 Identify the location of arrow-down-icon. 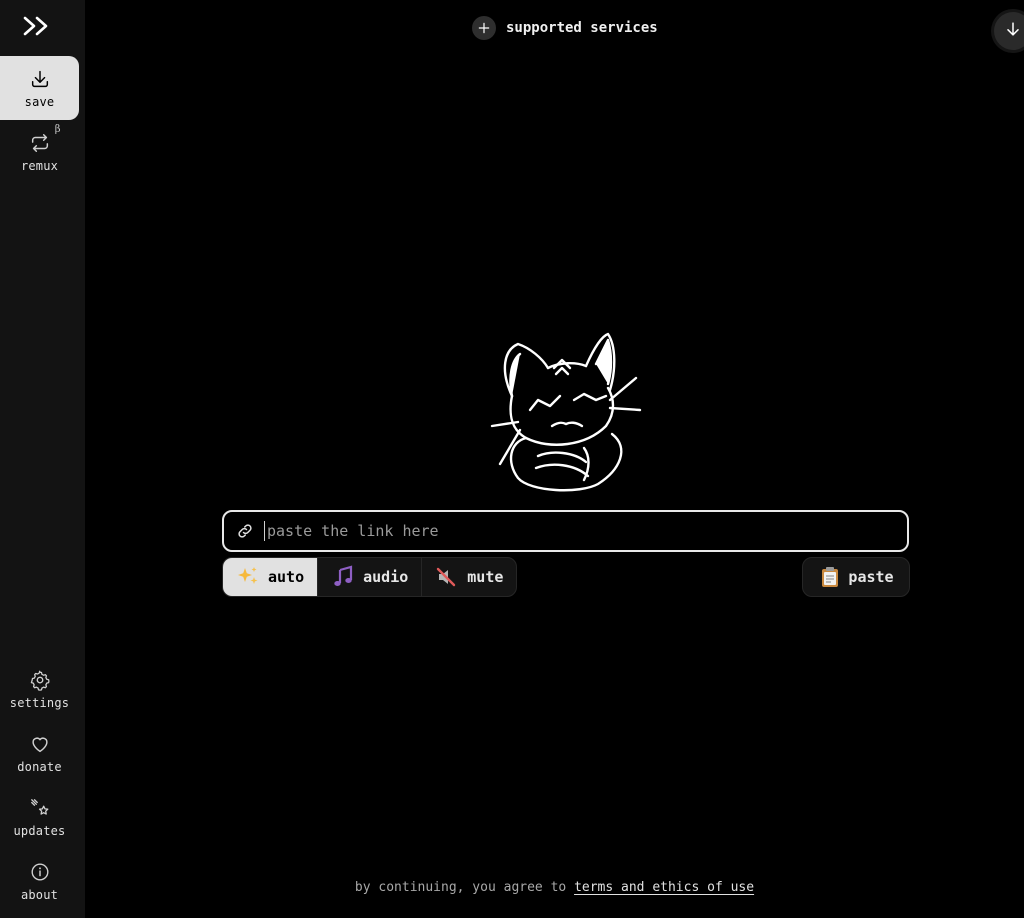
(1013, 31).